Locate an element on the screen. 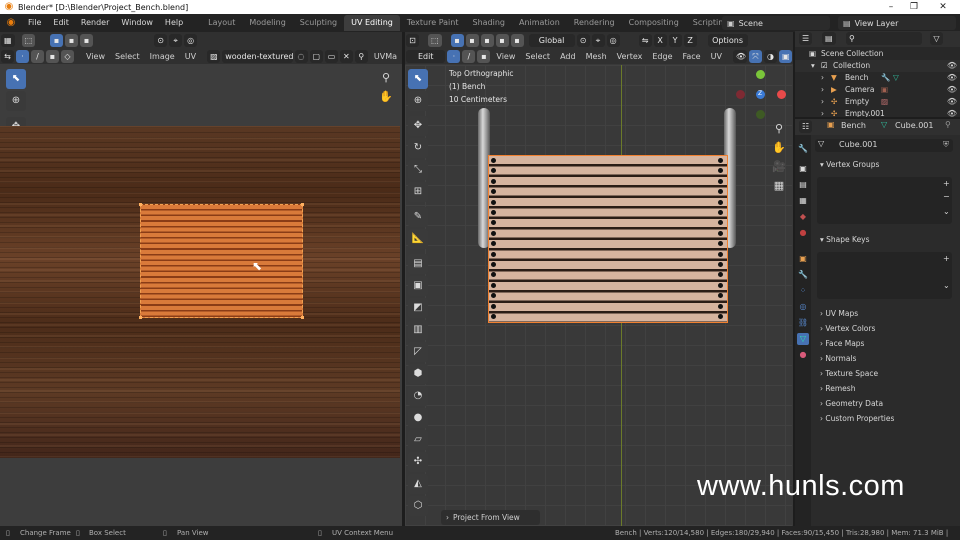  outliner-row: › ✣ Empty ▨ 👁 is located at coordinates (877, 102).